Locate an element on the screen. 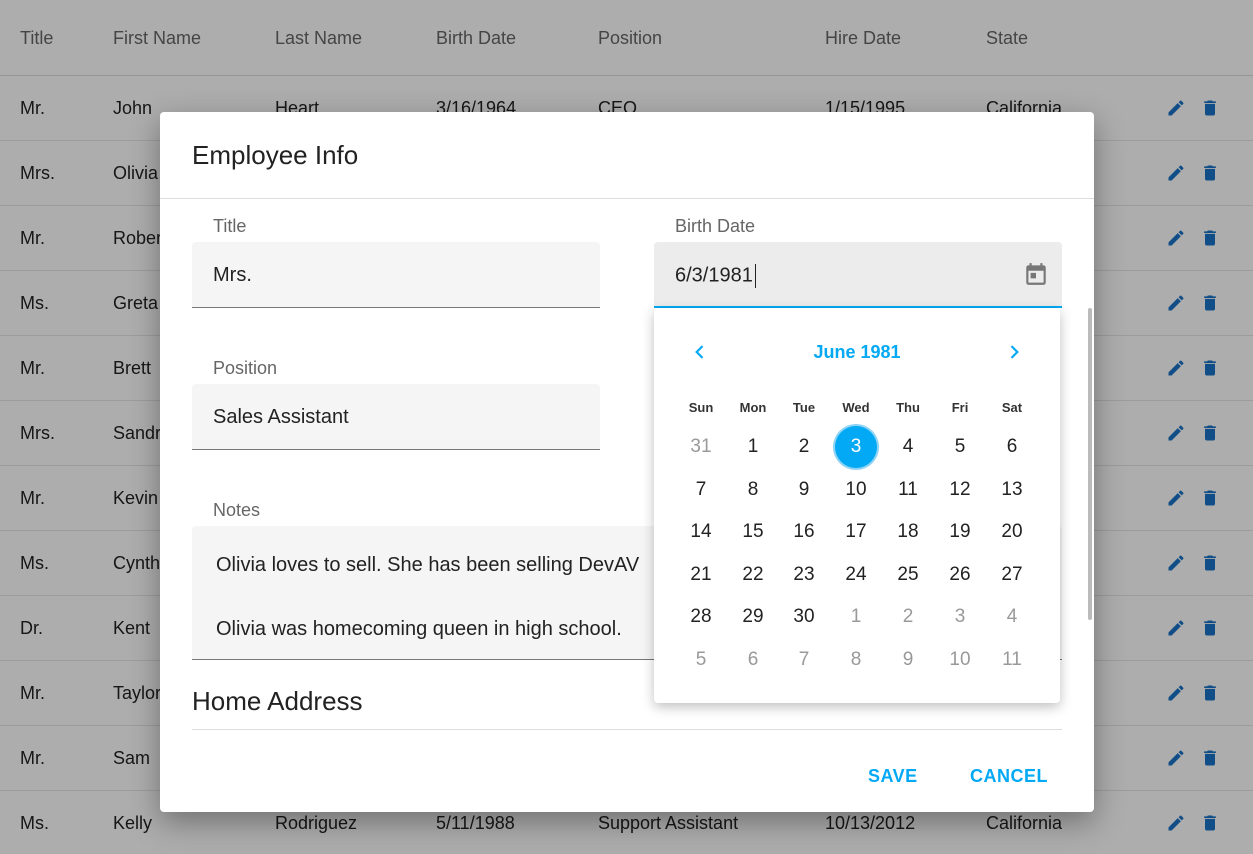 This screenshot has height=854, width=1253. calendar-day: 13 is located at coordinates (1012, 490).